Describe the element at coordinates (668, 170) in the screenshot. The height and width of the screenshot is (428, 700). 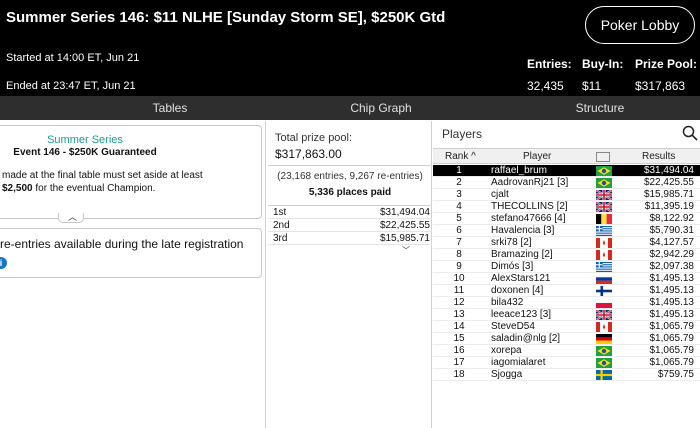
I see `player-result: $31,494.04` at that location.